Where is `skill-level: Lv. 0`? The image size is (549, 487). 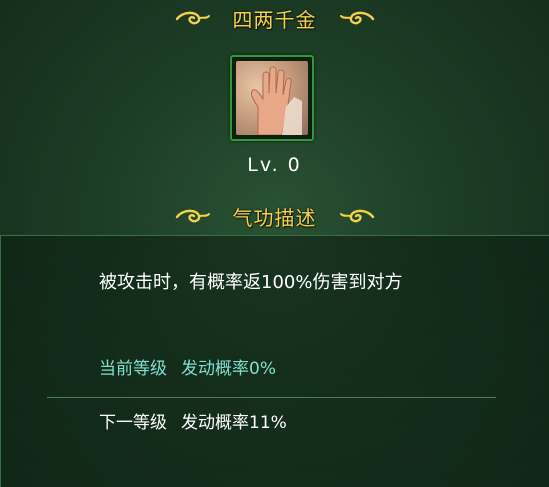
skill-level: Lv. 0 is located at coordinates (274, 165).